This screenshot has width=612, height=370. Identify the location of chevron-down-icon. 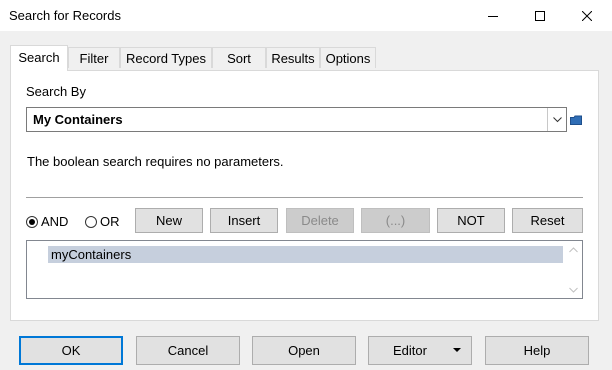
(556, 119).